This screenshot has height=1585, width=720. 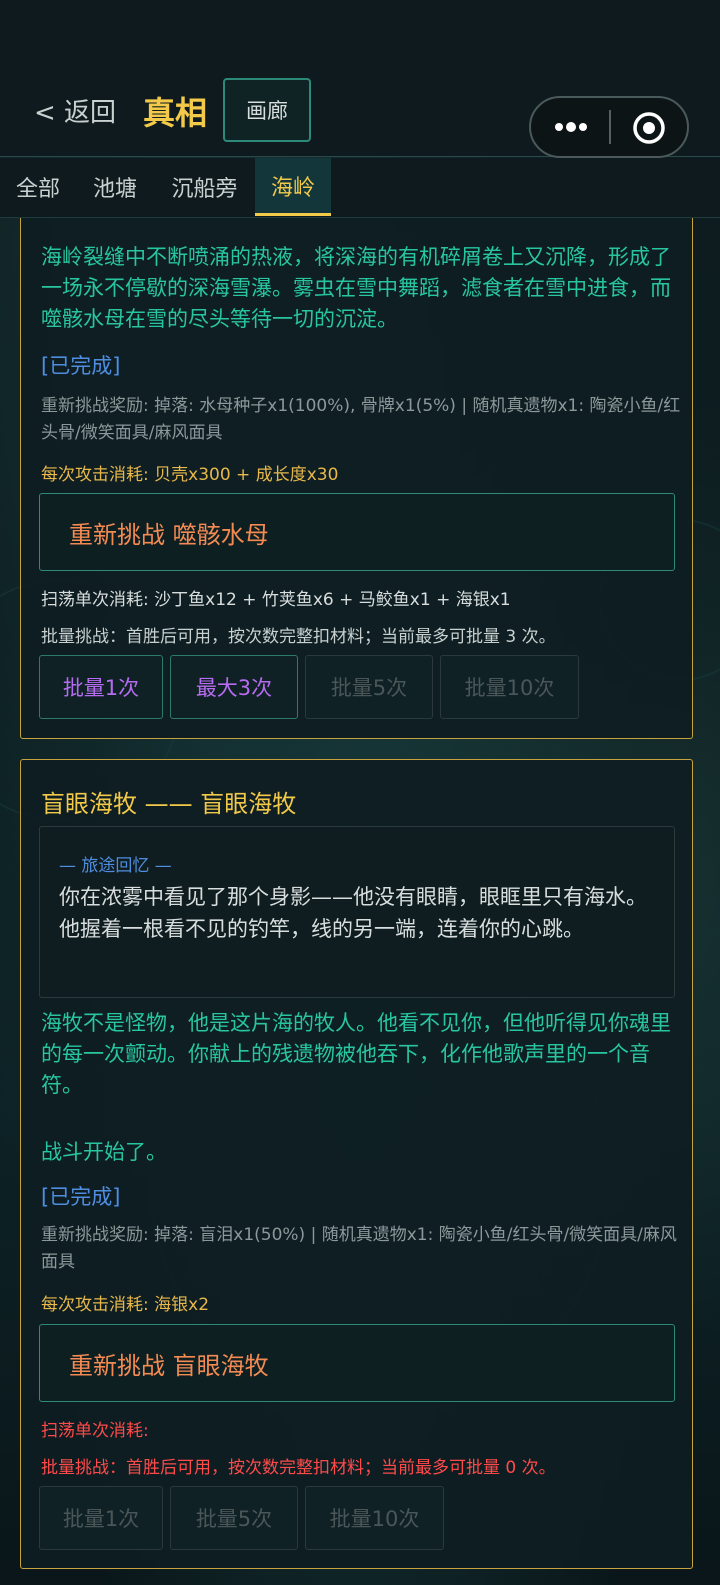 I want to click on card-title: 盲眼海牧 —— 盲眼海牧, so click(x=169, y=804).